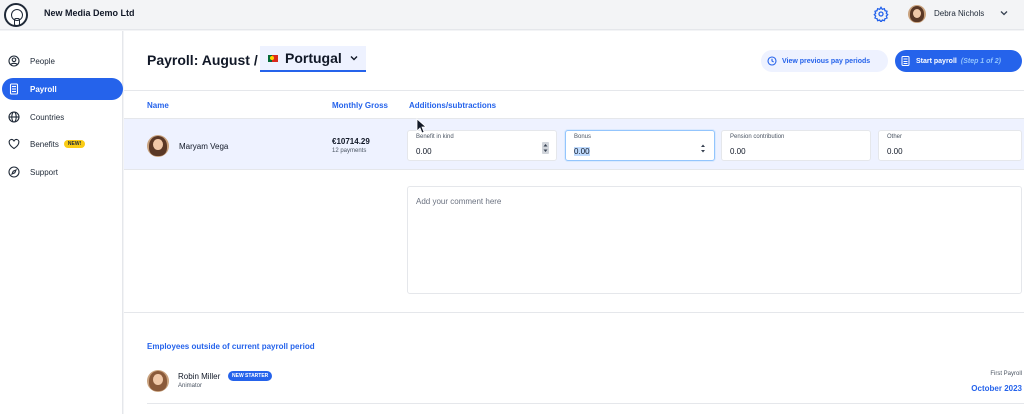  Describe the element at coordinates (360, 105) in the screenshot. I see `column-header-gross: Monthly Gross` at that location.